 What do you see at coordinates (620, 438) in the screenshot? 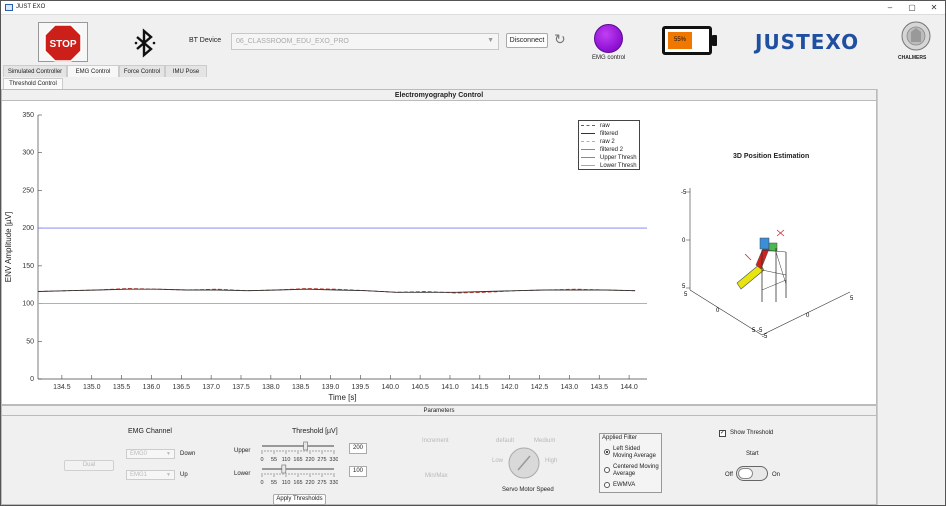
I see `applied-filter-label: Applied Filter` at bounding box center [620, 438].